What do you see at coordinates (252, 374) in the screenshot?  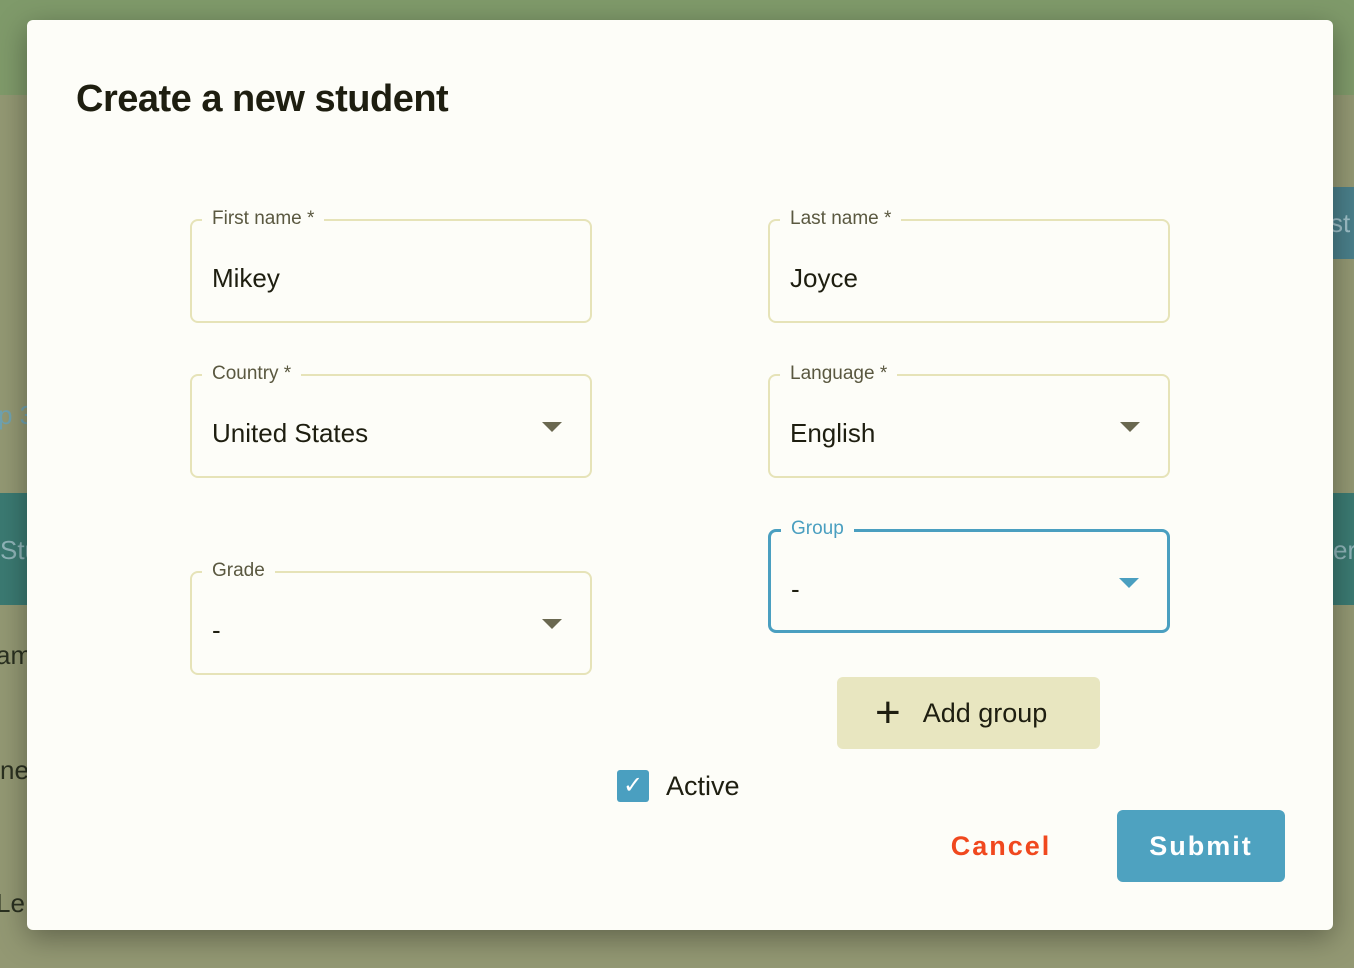 I see `country-label: Country *` at bounding box center [252, 374].